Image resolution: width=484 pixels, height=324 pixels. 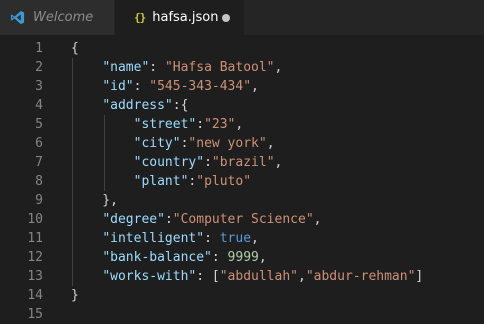 I want to click on line-number: 10, so click(x=35, y=219).